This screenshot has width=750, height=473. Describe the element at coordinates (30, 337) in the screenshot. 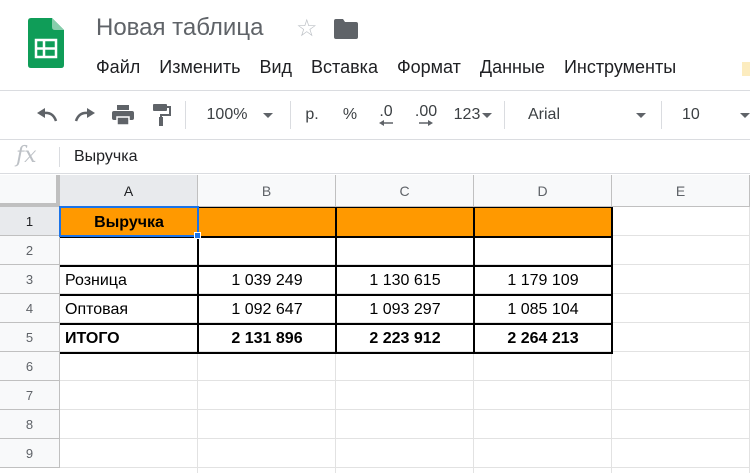

I see `row-header-5: 5` at that location.